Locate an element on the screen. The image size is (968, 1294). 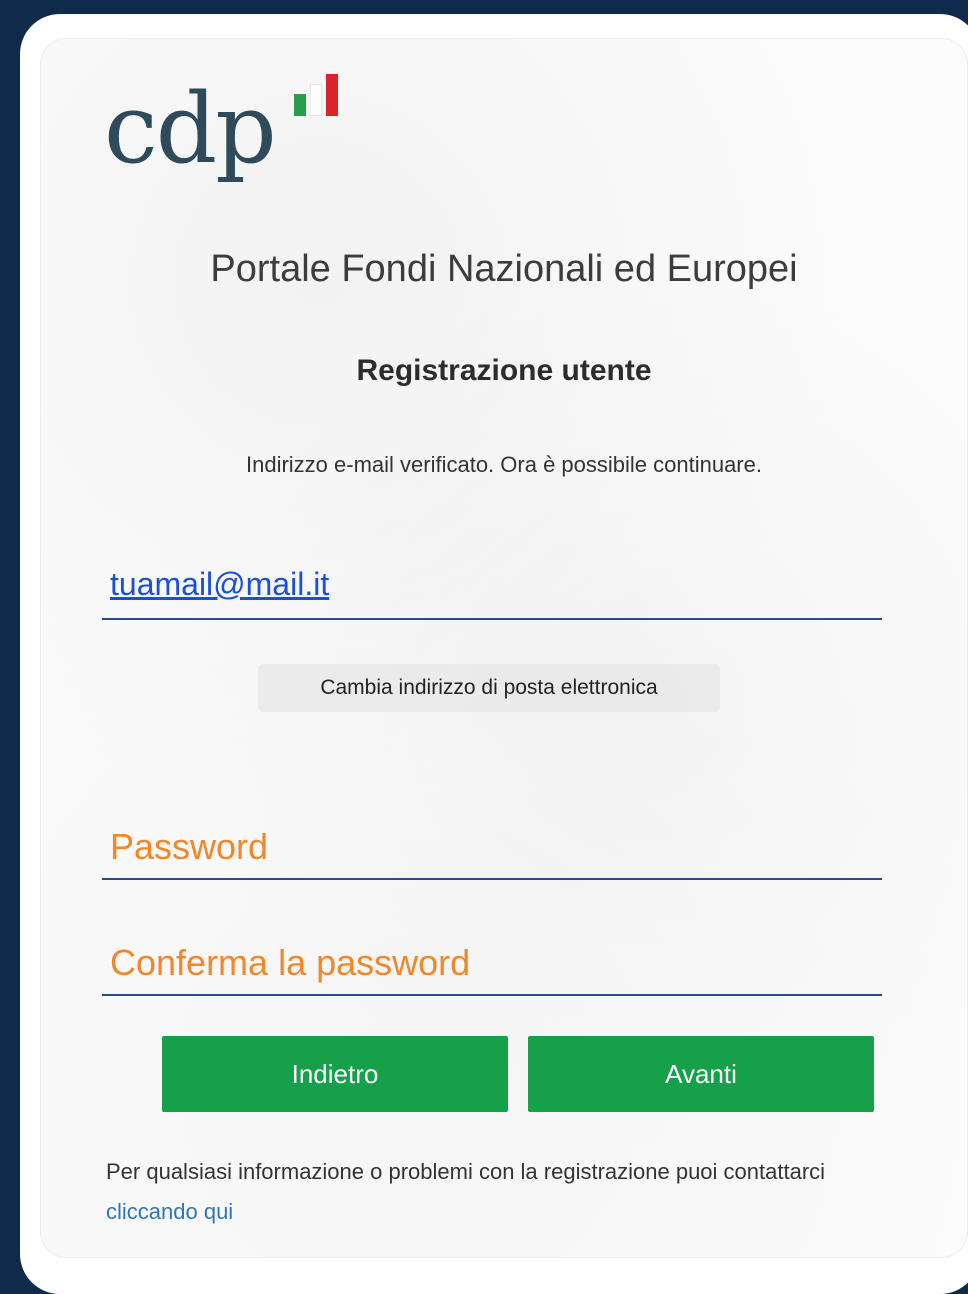
cdp-logo: cdp is located at coordinates (234, 144).